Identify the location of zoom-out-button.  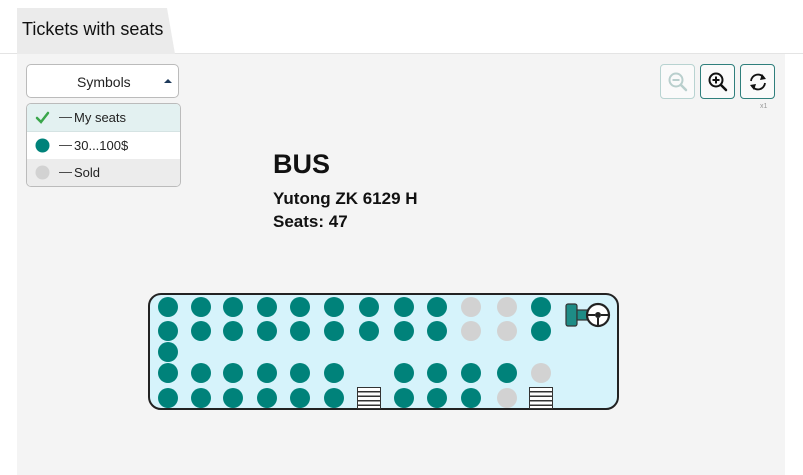
(677, 81).